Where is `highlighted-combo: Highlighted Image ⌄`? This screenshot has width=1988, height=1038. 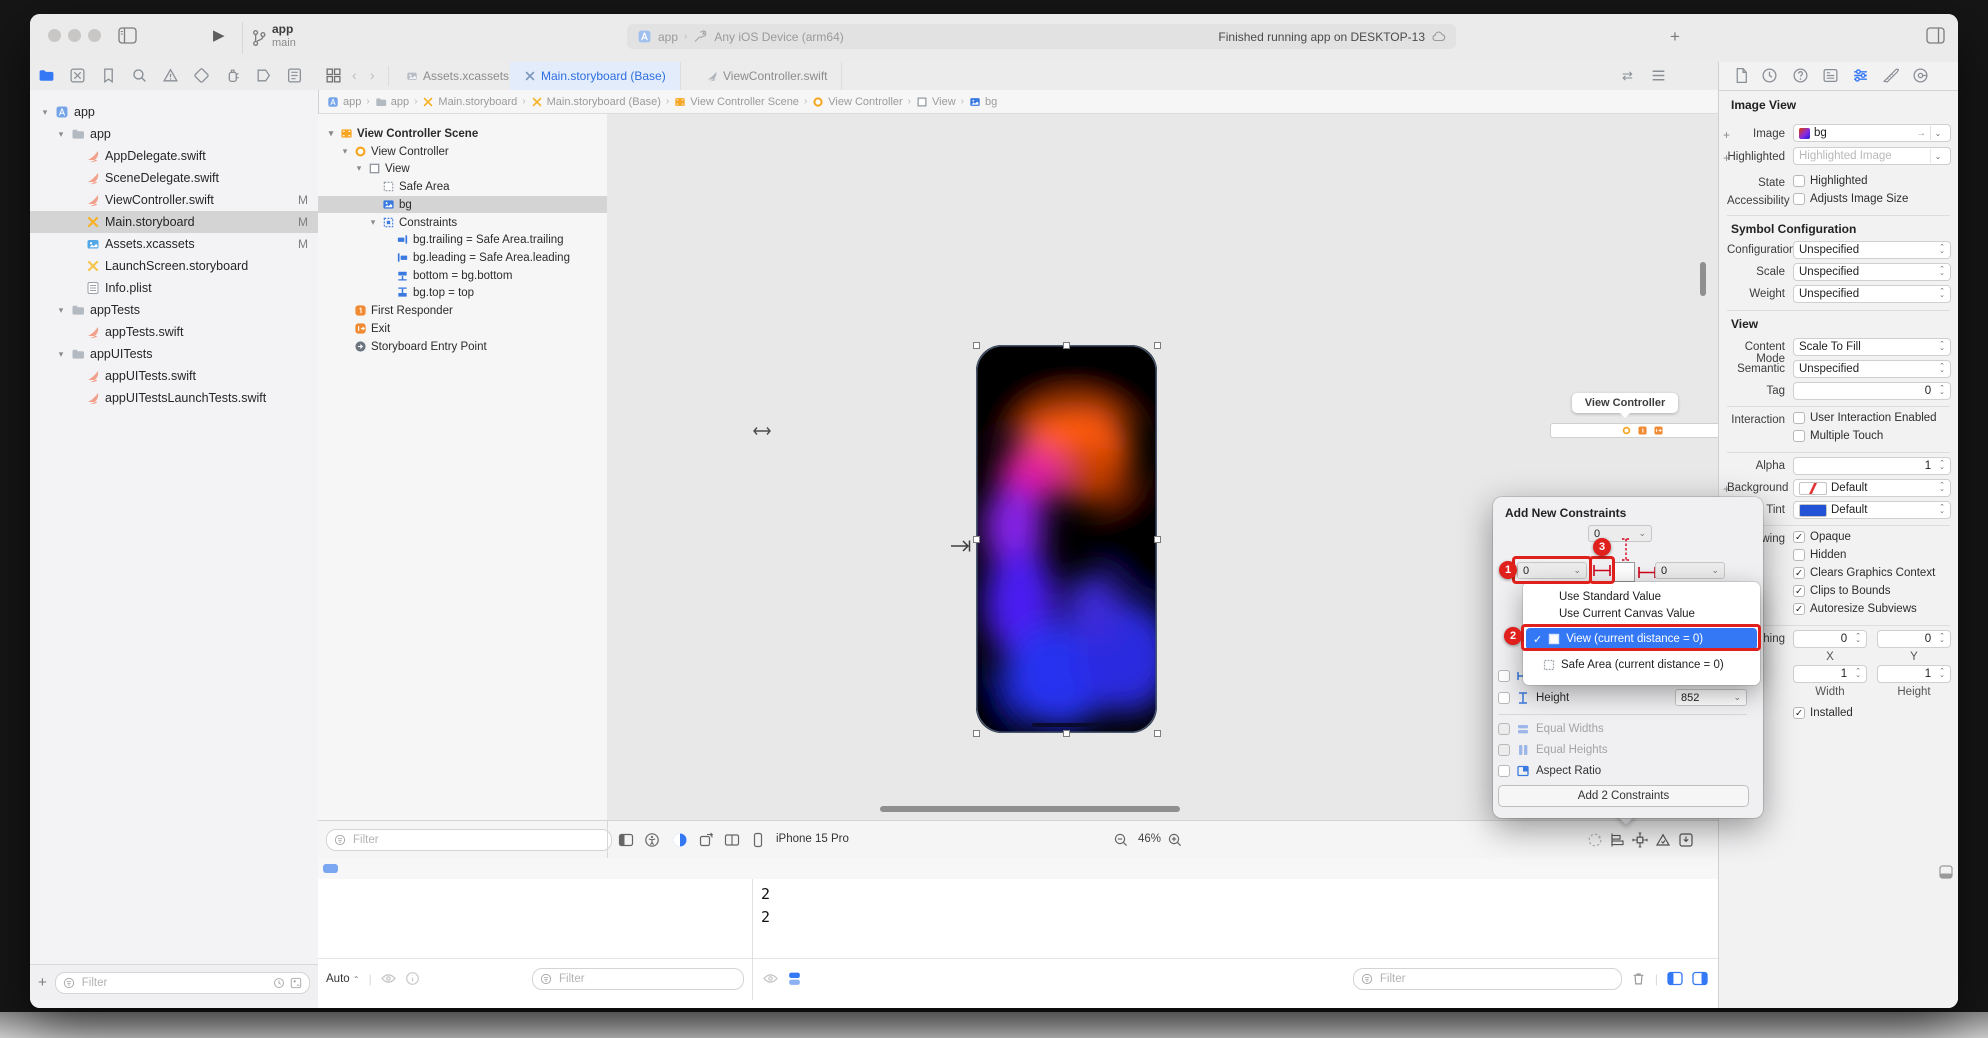
highlighted-combo: Highlighted Image ⌄ is located at coordinates (1872, 156).